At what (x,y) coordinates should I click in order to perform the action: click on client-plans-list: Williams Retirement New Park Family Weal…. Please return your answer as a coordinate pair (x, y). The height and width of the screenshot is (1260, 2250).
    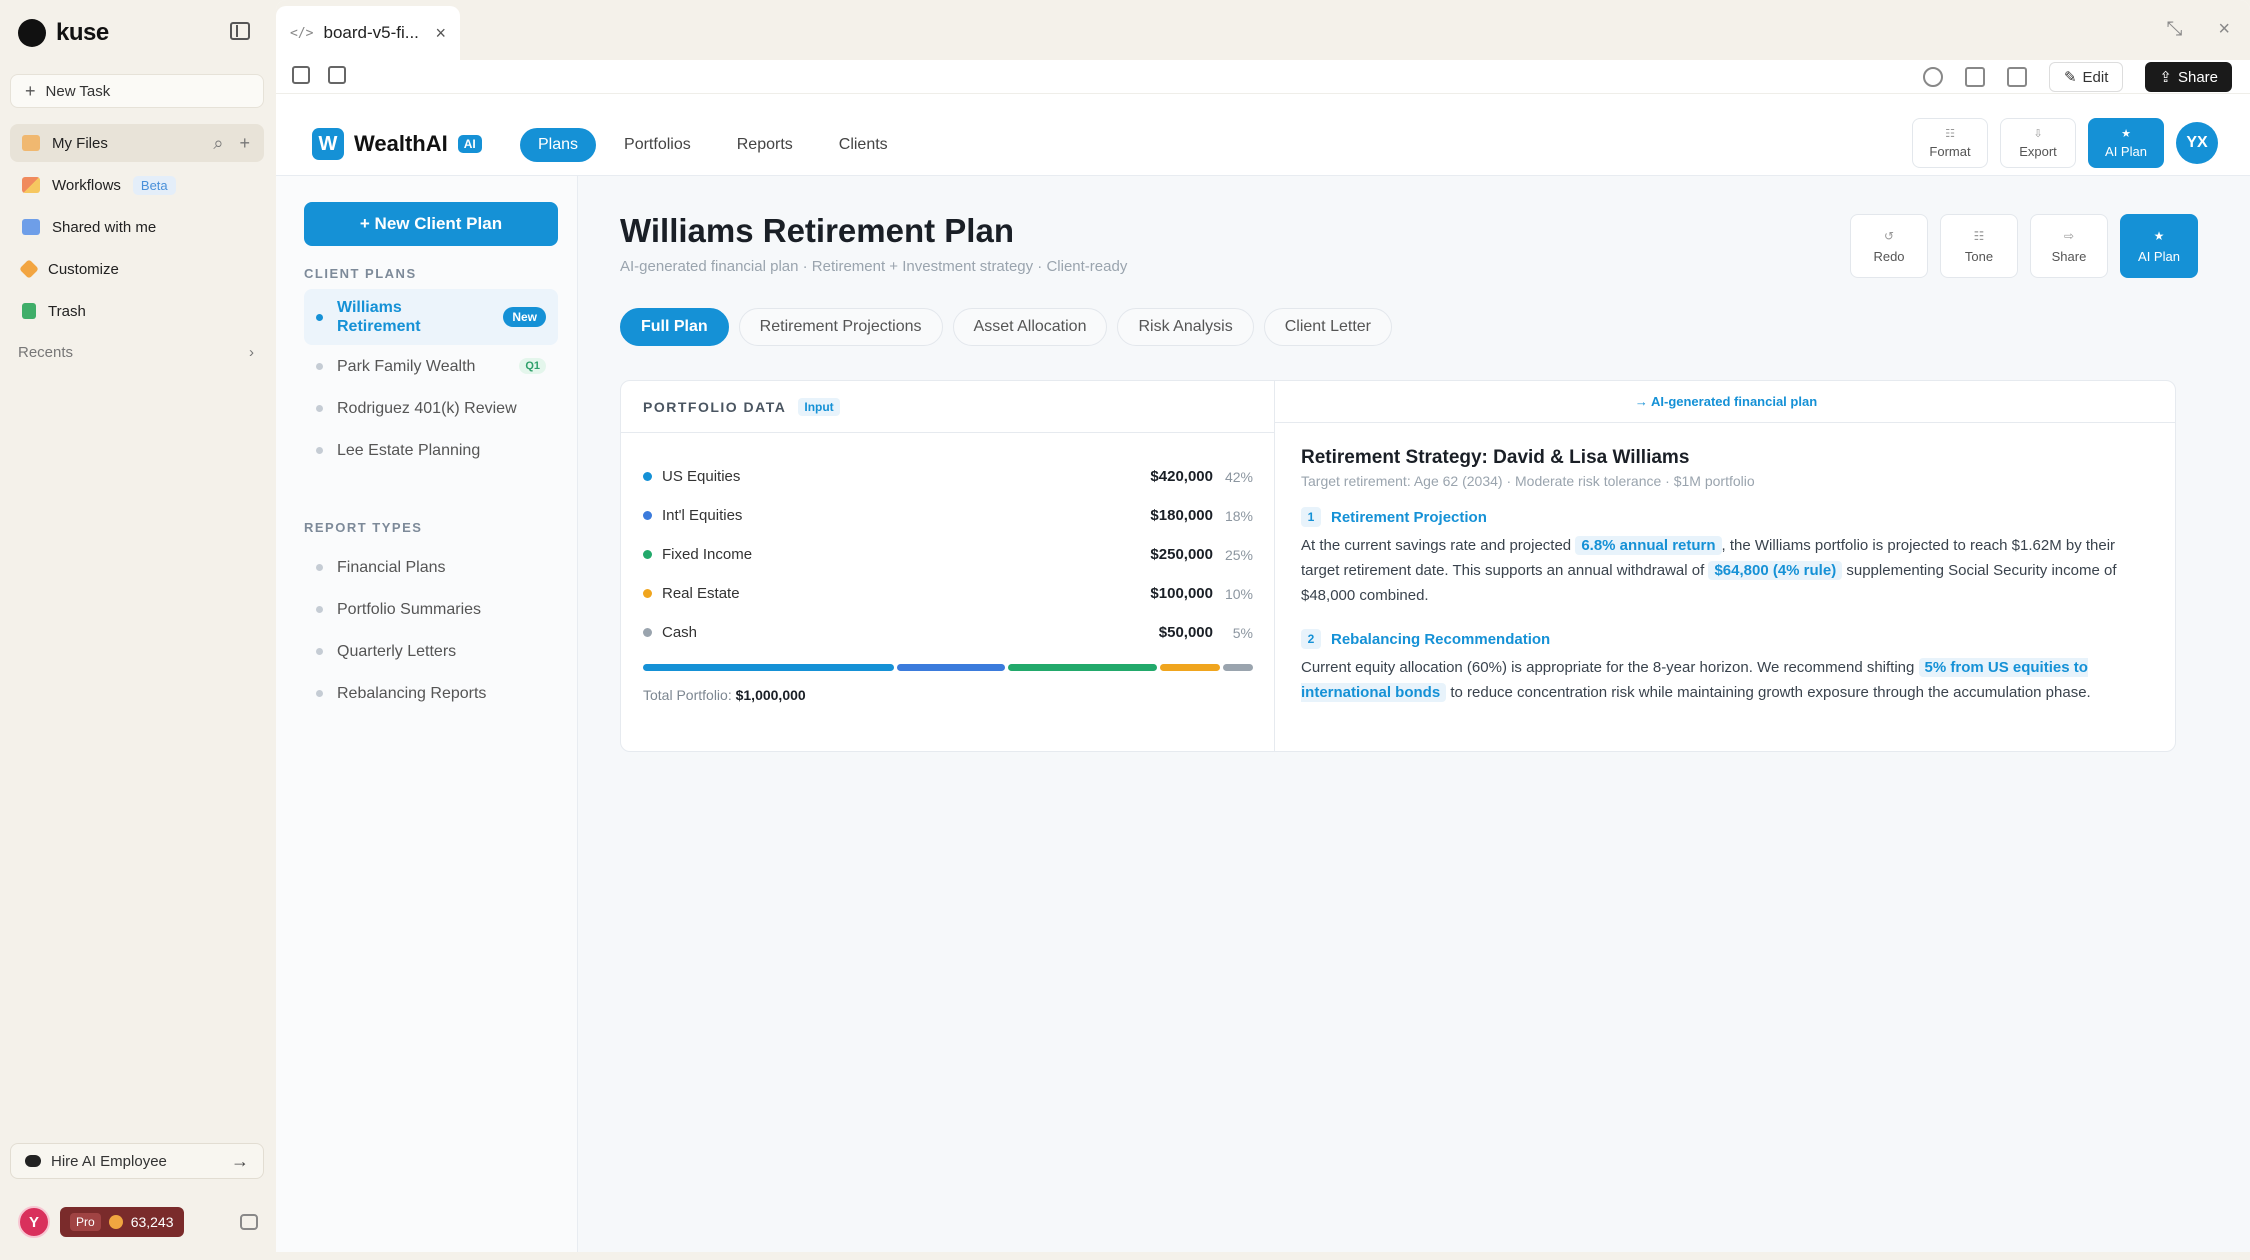
    Looking at the image, I should click on (431, 380).